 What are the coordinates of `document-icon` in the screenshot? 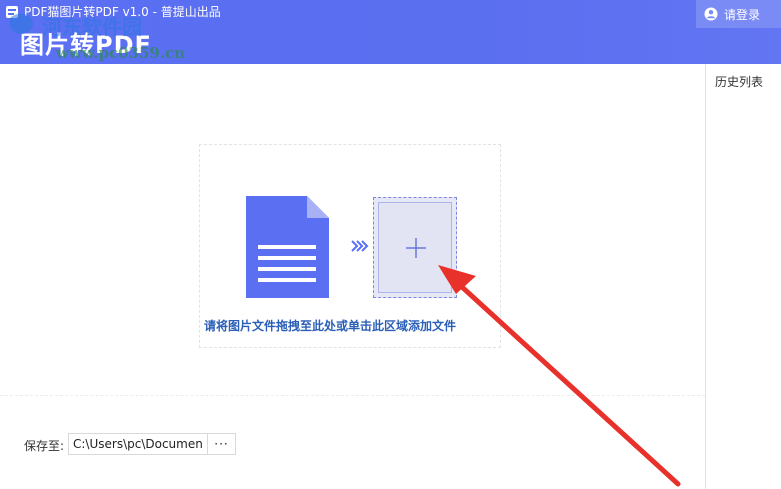 It's located at (287, 247).